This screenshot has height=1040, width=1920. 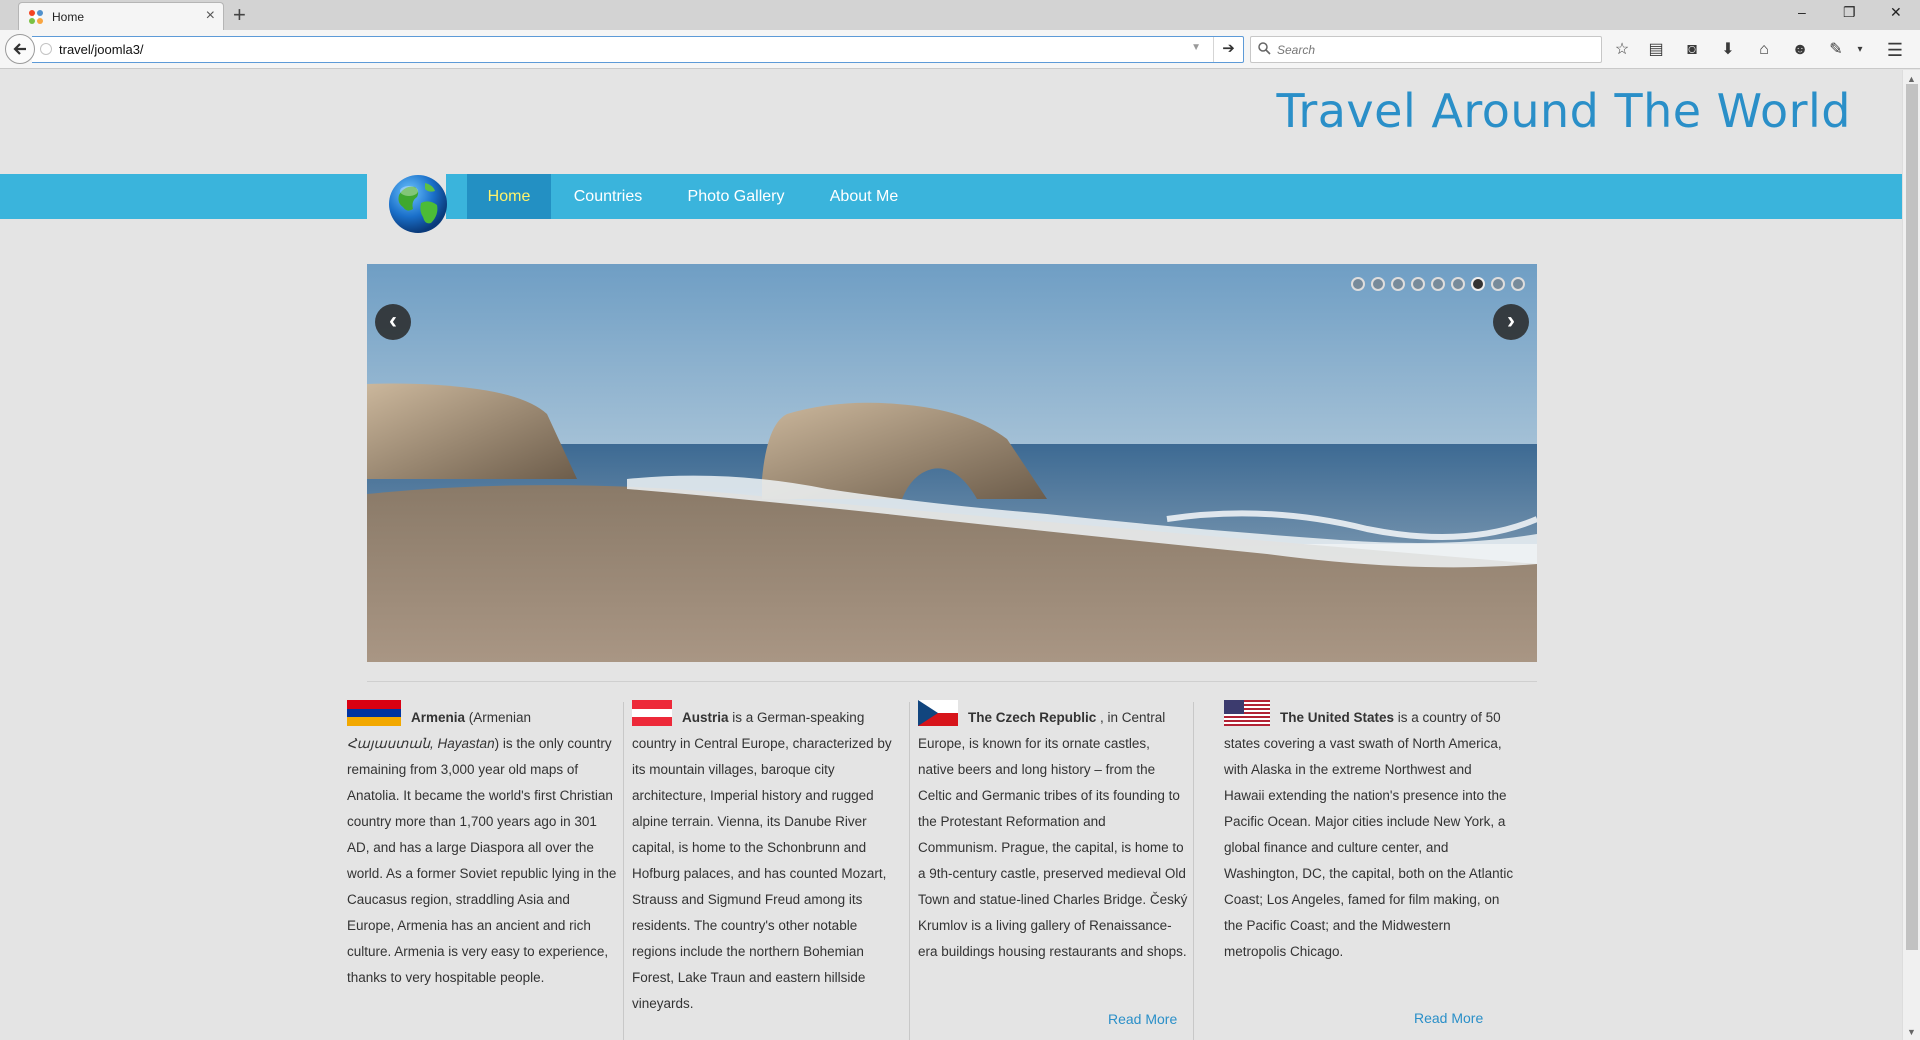 I want to click on back-arrow-icon, so click(x=19, y=49).